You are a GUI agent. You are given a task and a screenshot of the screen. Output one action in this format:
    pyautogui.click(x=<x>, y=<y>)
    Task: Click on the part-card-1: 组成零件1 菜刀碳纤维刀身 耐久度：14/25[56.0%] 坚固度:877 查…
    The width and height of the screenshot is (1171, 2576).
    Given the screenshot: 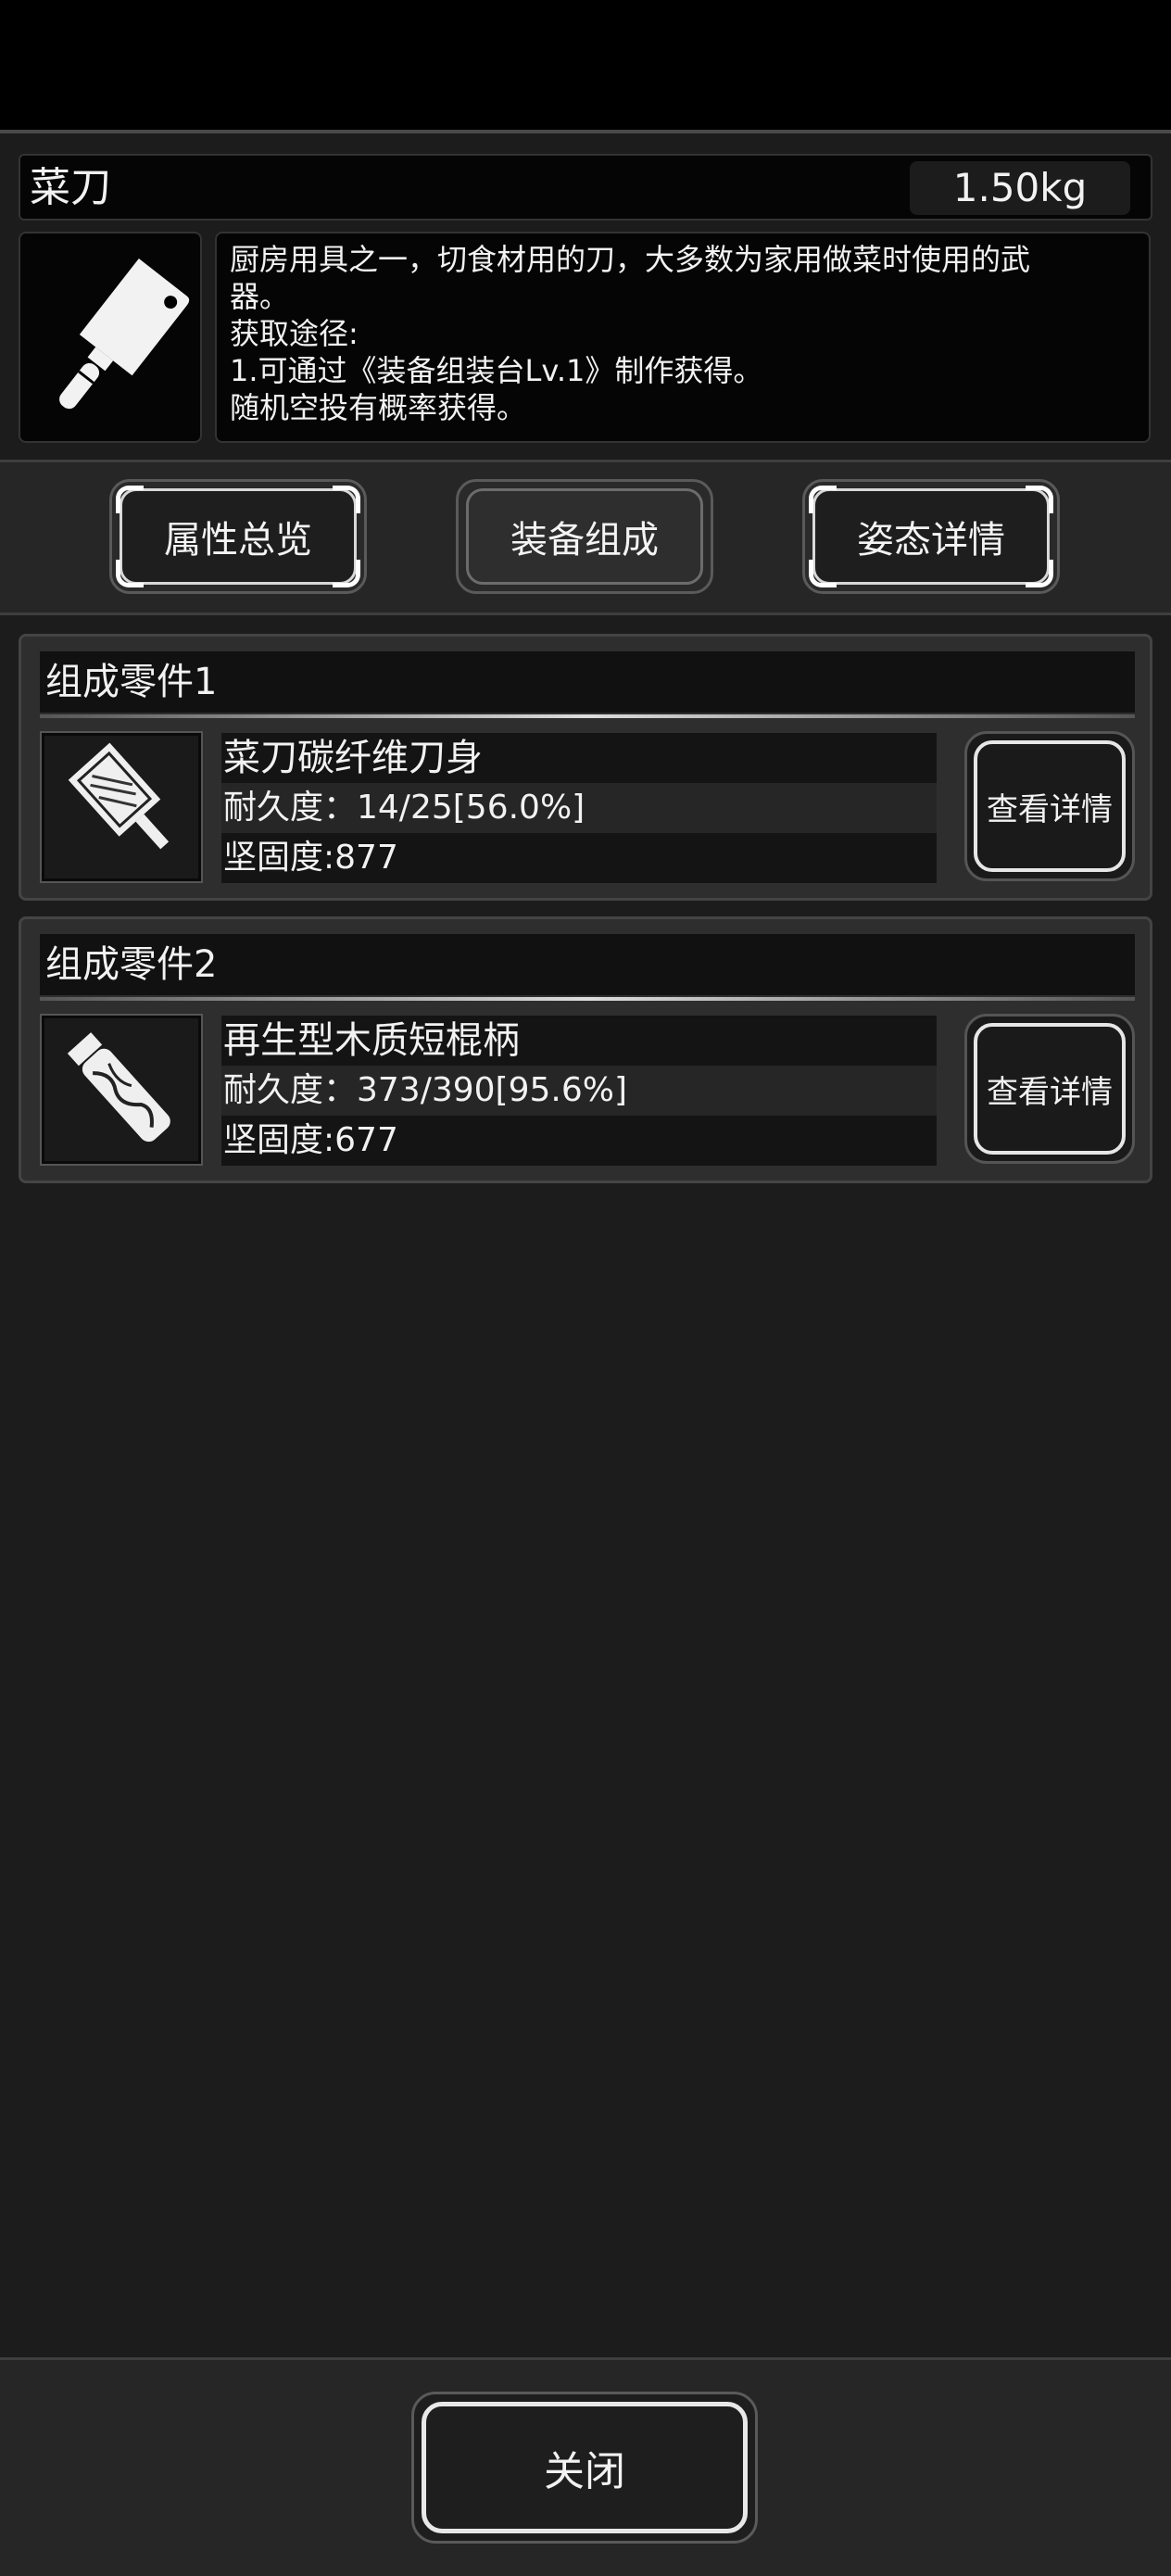 What is the action you would take?
    pyautogui.click(x=585, y=767)
    